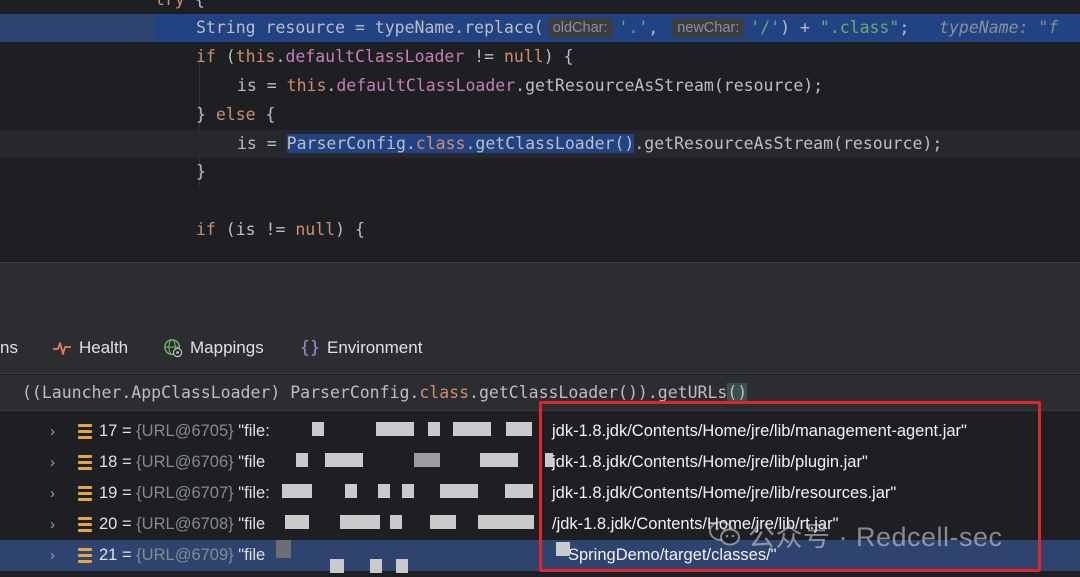 This screenshot has width=1080, height=577. I want to click on code-token: (, so click(225, 56).